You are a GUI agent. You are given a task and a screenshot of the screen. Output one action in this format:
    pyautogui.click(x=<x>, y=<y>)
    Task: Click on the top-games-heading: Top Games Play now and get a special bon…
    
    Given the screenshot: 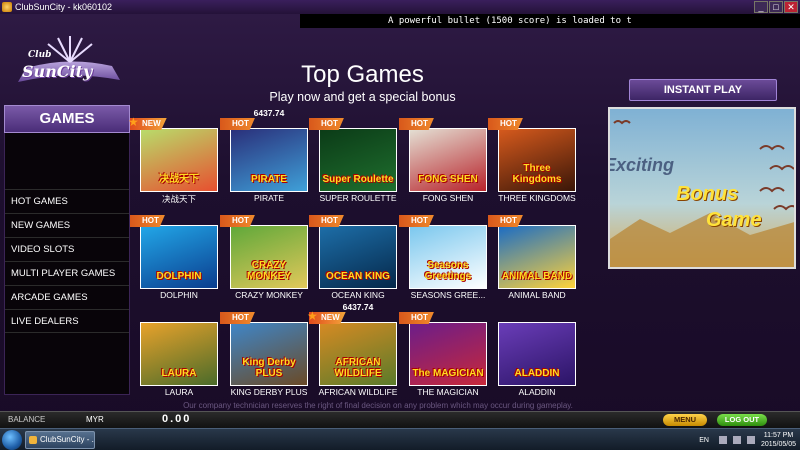 What is the action you would take?
    pyautogui.click(x=362, y=83)
    